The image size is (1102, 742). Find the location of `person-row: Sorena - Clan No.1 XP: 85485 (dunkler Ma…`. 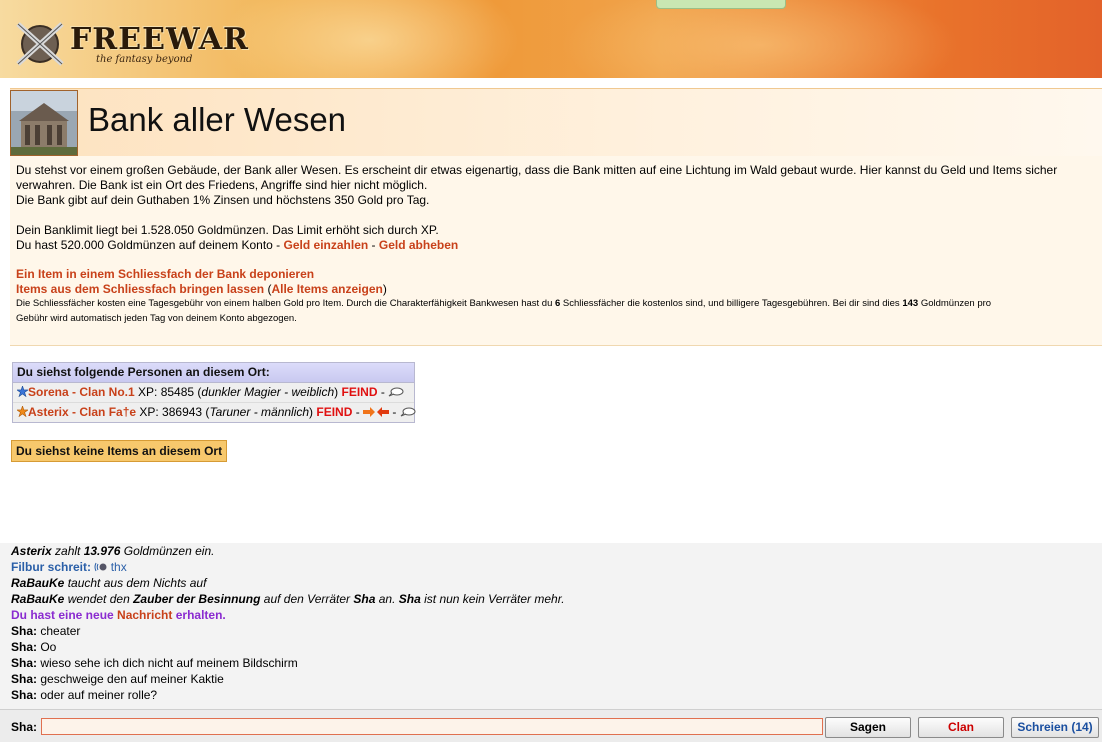

person-row: Sorena - Clan No.1 XP: 85485 (dunkler Ma… is located at coordinates (213, 393).